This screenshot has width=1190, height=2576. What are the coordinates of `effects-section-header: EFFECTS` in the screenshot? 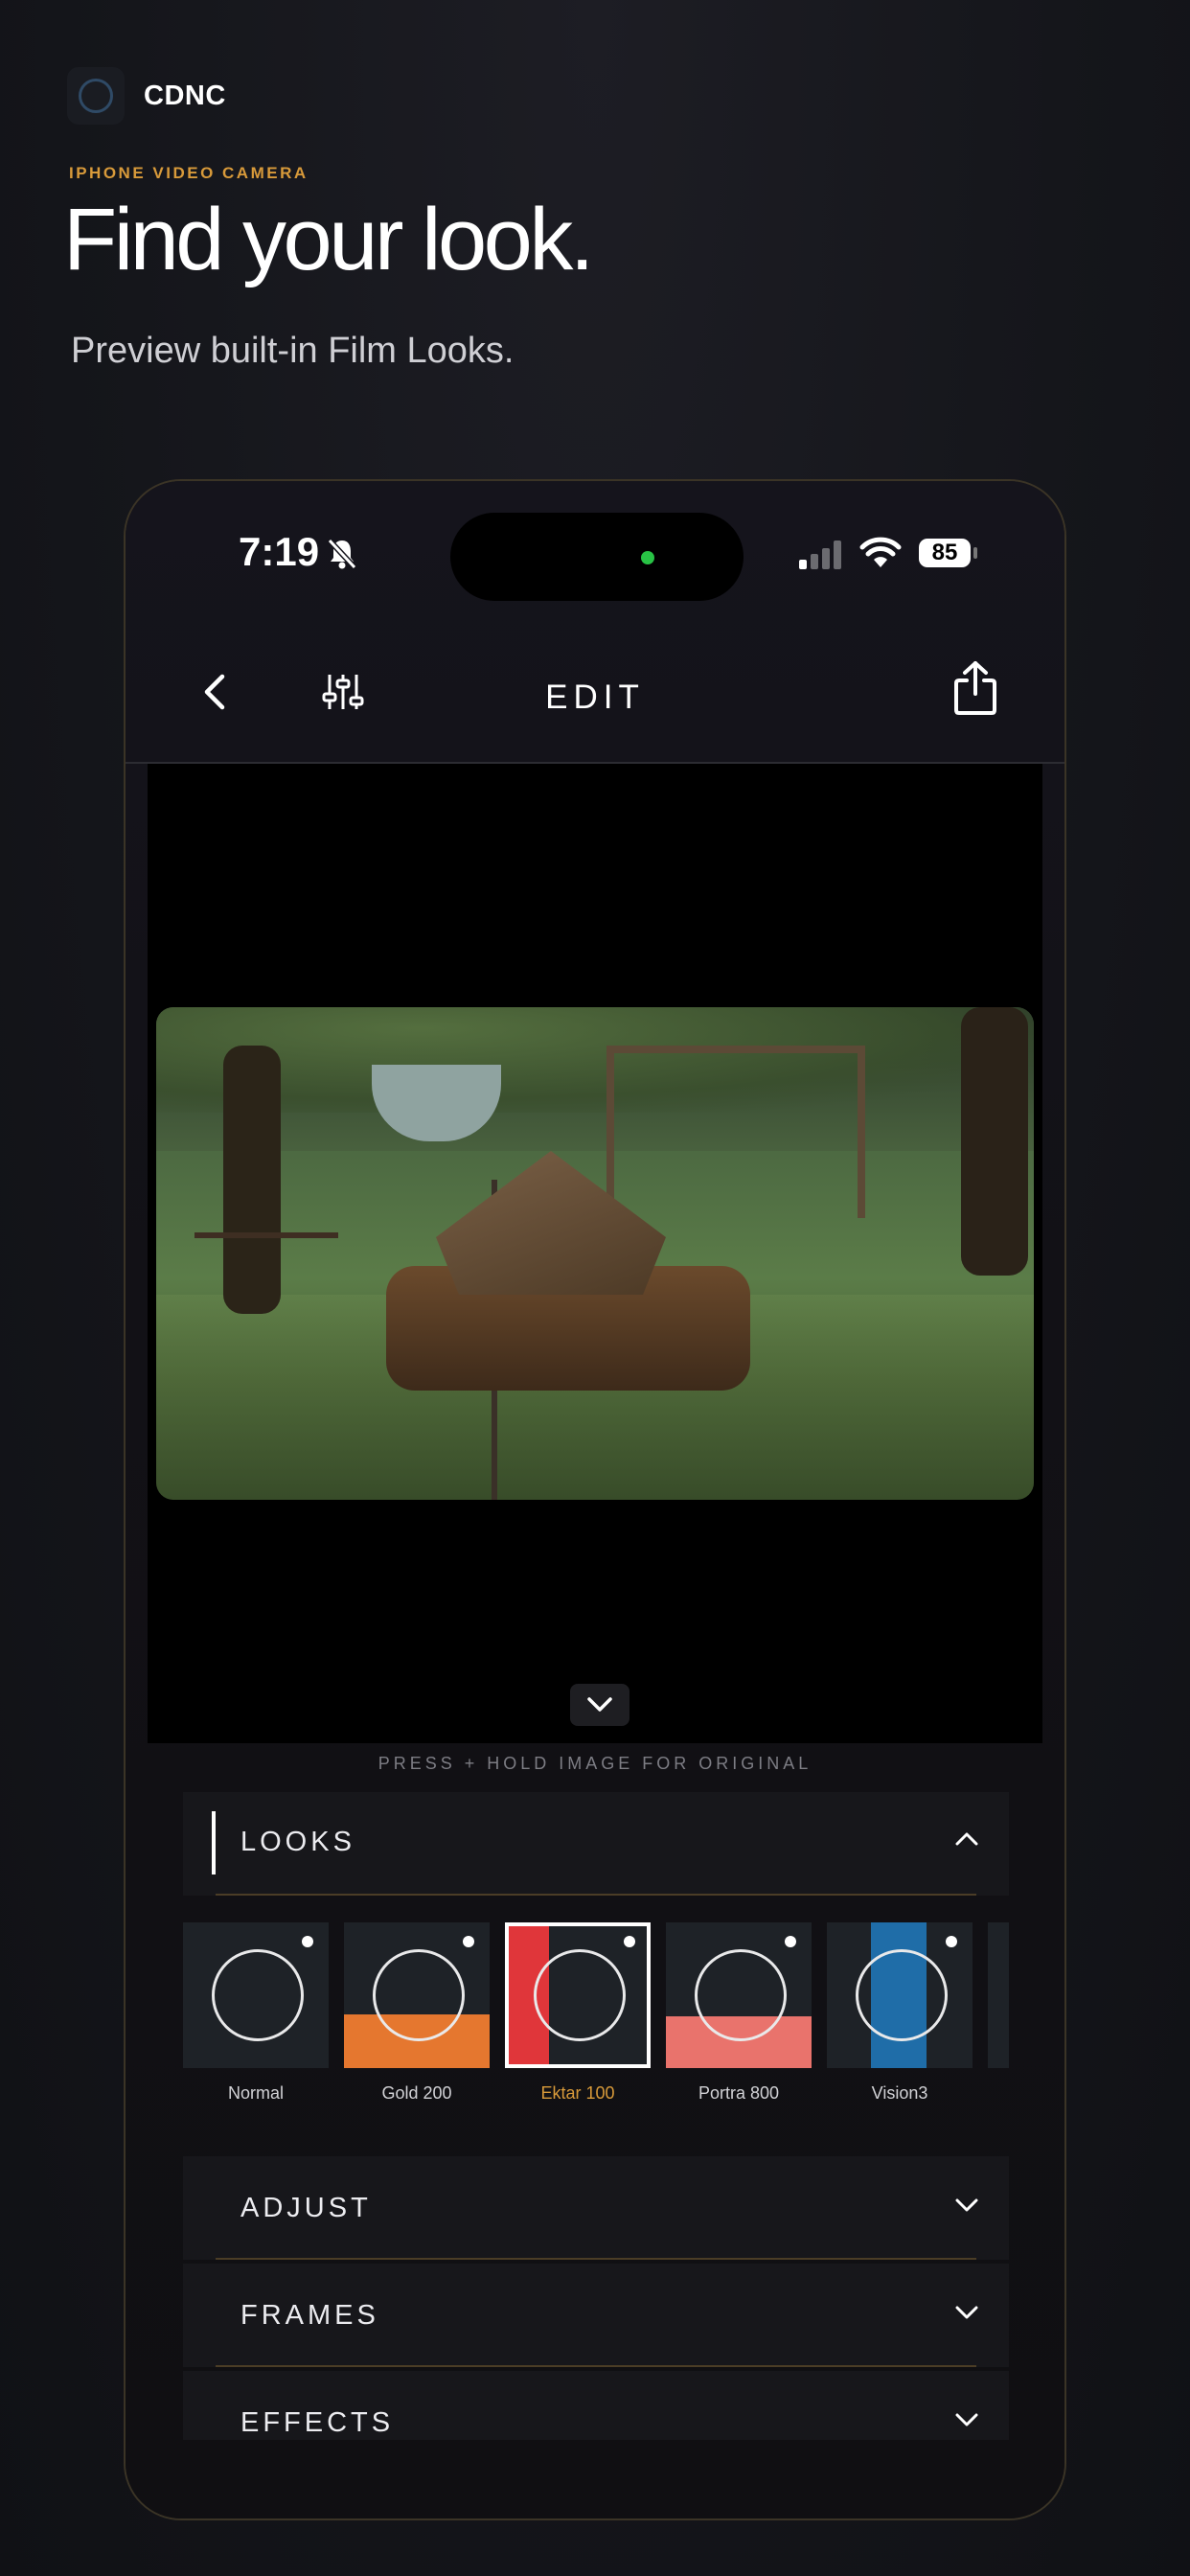 It's located at (596, 2405).